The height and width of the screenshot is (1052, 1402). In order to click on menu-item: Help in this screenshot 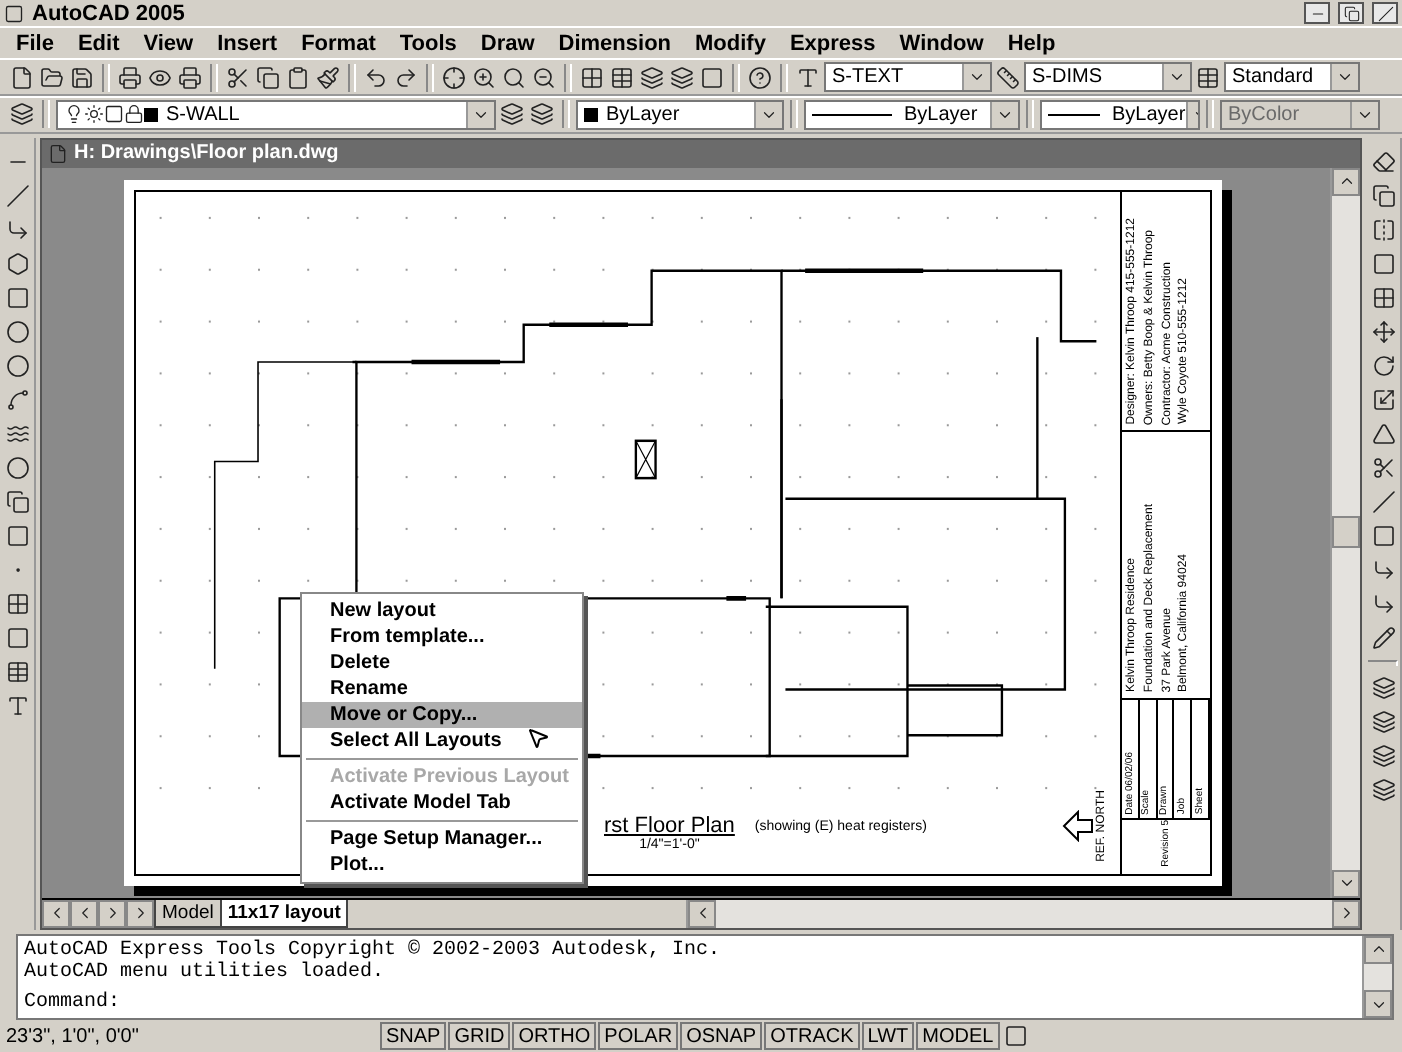, I will do `click(1031, 43)`.